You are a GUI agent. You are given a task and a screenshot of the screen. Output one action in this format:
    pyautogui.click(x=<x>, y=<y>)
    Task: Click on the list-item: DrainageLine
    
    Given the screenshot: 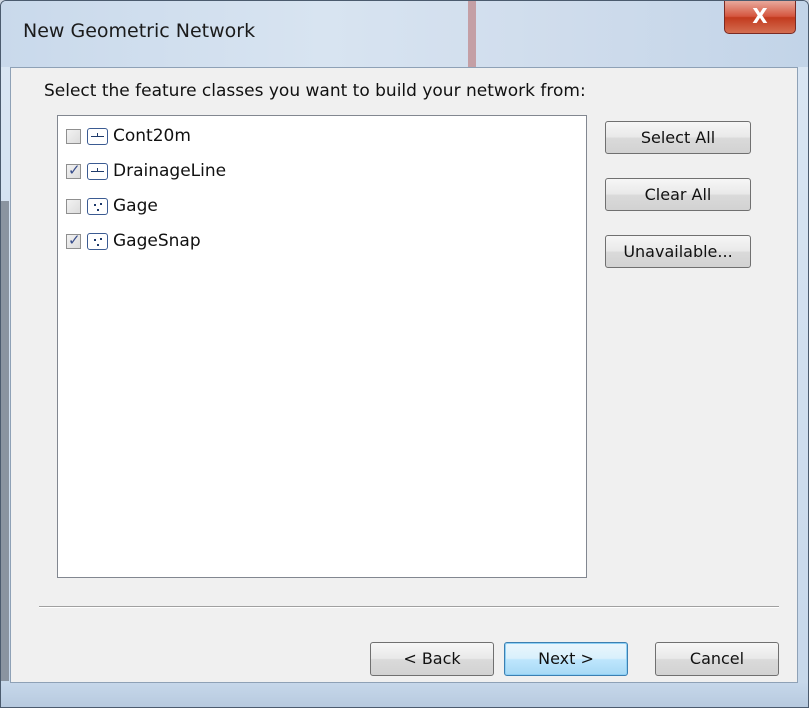 What is the action you would take?
    pyautogui.click(x=146, y=171)
    